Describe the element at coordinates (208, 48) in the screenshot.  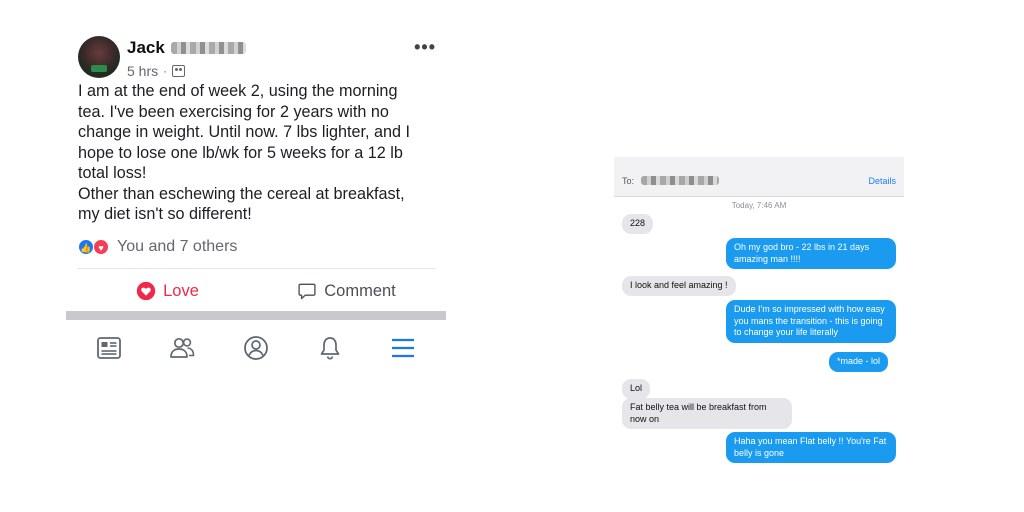
I see `redacted-surname` at that location.